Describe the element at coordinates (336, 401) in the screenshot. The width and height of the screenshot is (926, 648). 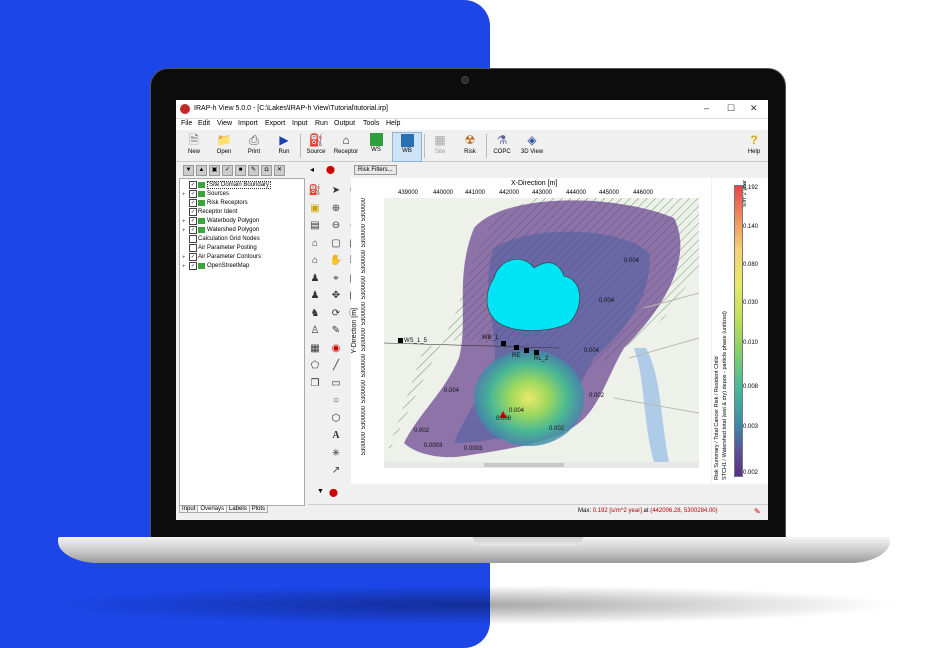
I see `circle-icon: ○` at that location.